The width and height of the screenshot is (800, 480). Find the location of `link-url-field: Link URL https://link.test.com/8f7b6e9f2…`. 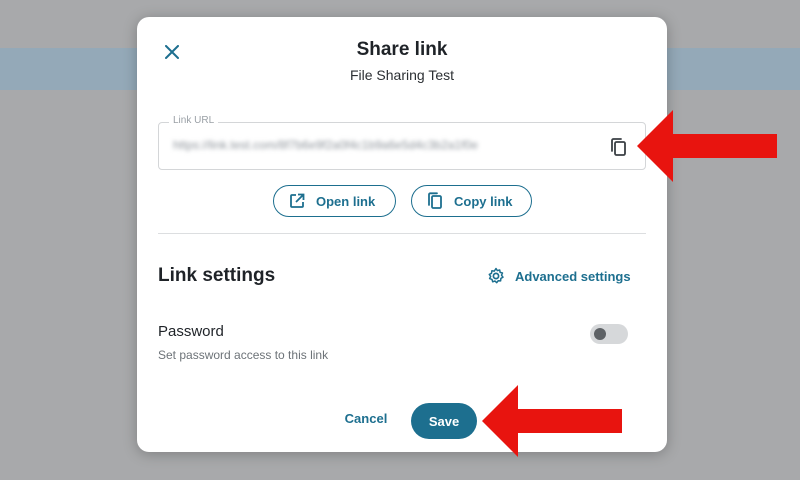

link-url-field: Link URL https://link.test.com/8f7b6e9f2… is located at coordinates (402, 142).